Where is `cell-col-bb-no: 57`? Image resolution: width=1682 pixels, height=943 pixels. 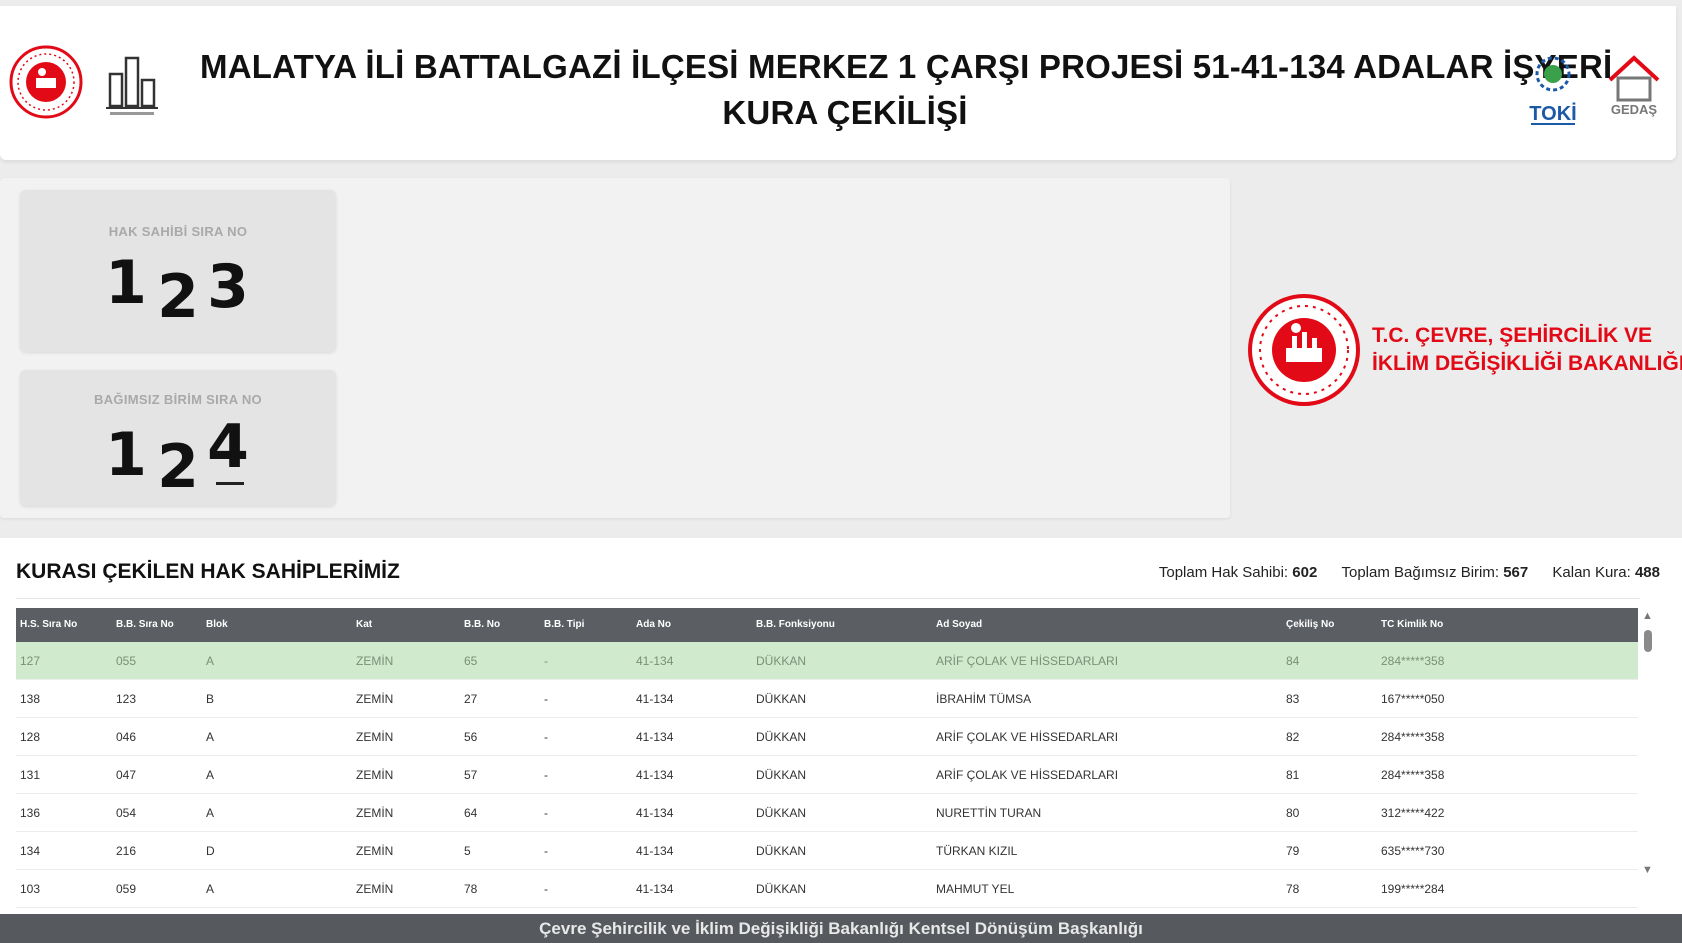 cell-col-bb-no: 57 is located at coordinates (471, 775).